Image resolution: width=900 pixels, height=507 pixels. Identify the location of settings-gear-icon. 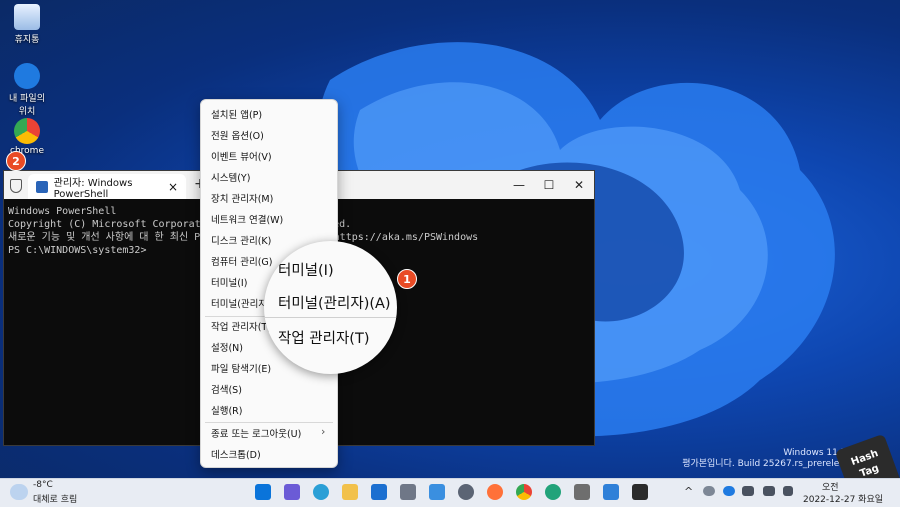
(466, 492).